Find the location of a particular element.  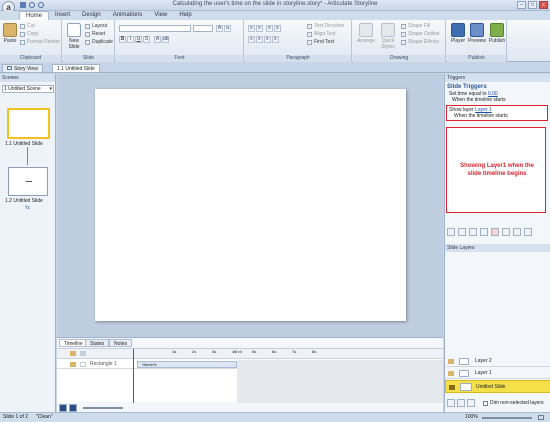

new-layer-icon is located at coordinates (451, 403).